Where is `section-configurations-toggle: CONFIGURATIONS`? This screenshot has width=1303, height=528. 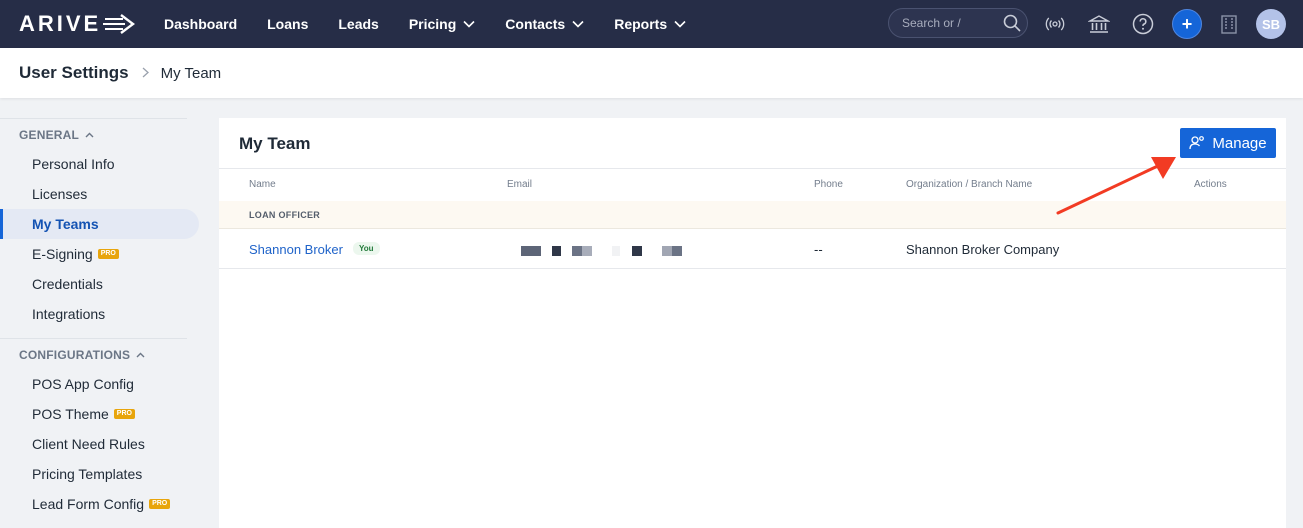
section-configurations-toggle: CONFIGURATIONS is located at coordinates (82, 355).